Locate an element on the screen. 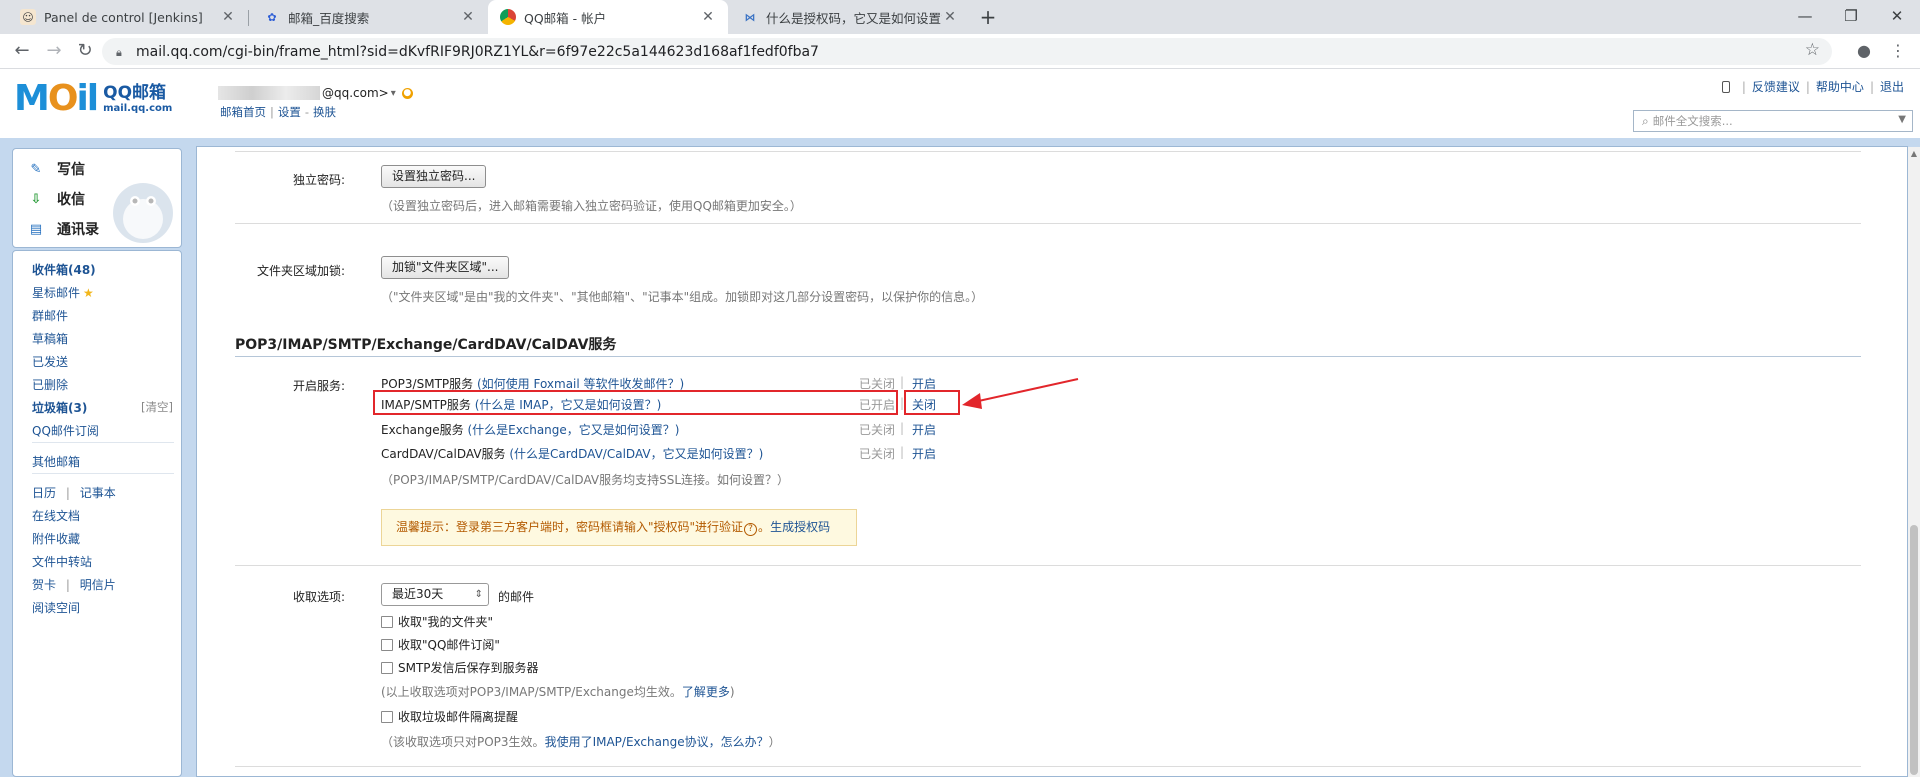  redacted-username is located at coordinates (269, 93).